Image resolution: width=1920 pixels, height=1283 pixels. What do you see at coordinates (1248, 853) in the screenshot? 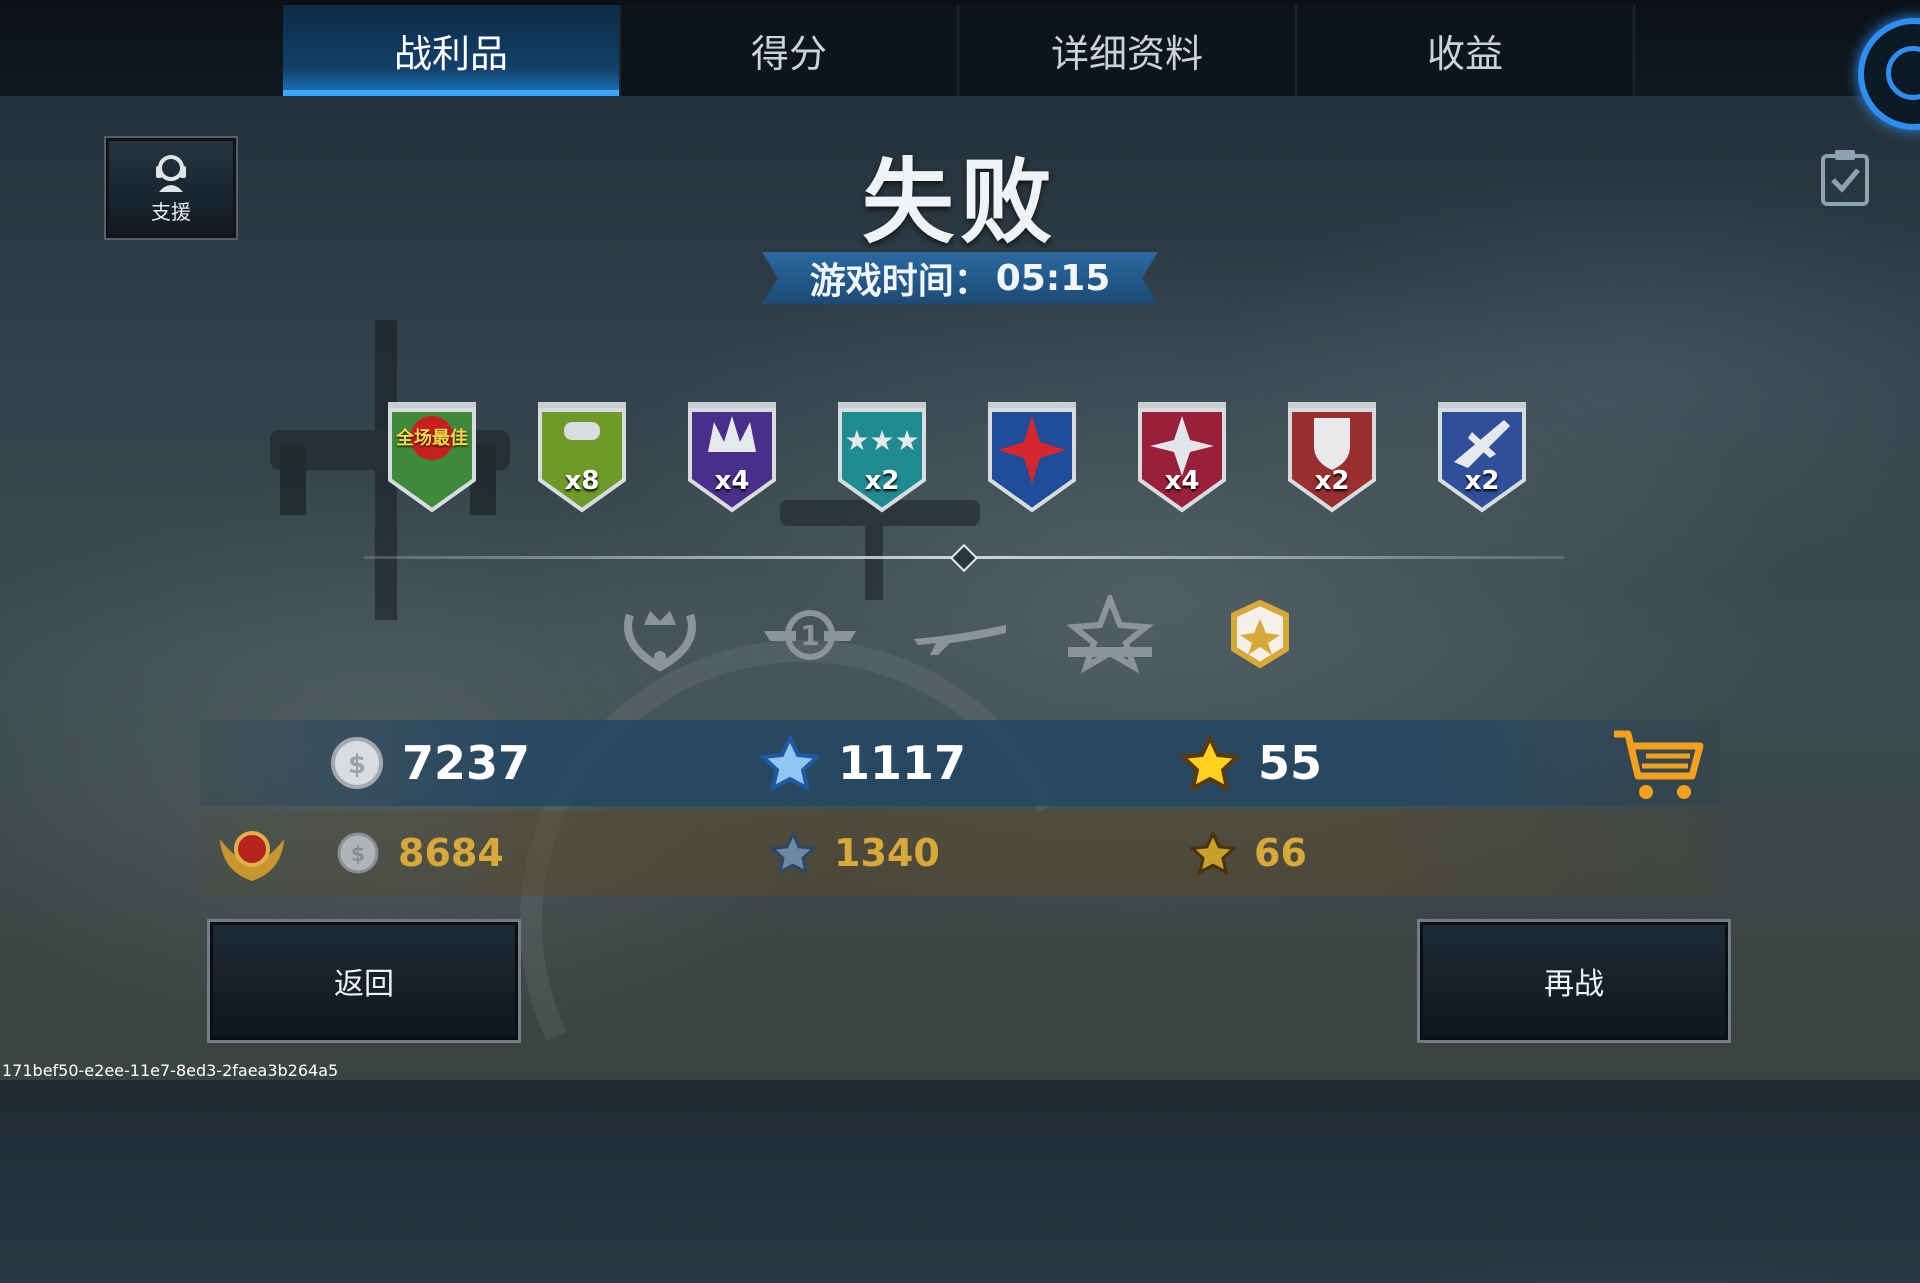
I see `premium-gold-star-reward: 66` at bounding box center [1248, 853].